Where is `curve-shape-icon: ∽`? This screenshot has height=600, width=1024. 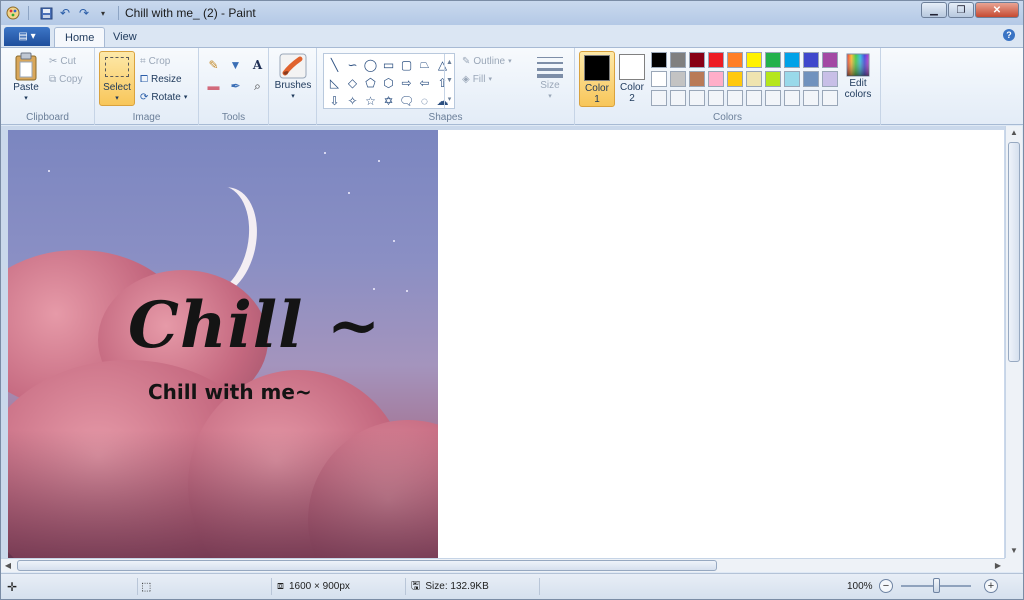
curve-shape-icon: ∽ is located at coordinates (352, 64).